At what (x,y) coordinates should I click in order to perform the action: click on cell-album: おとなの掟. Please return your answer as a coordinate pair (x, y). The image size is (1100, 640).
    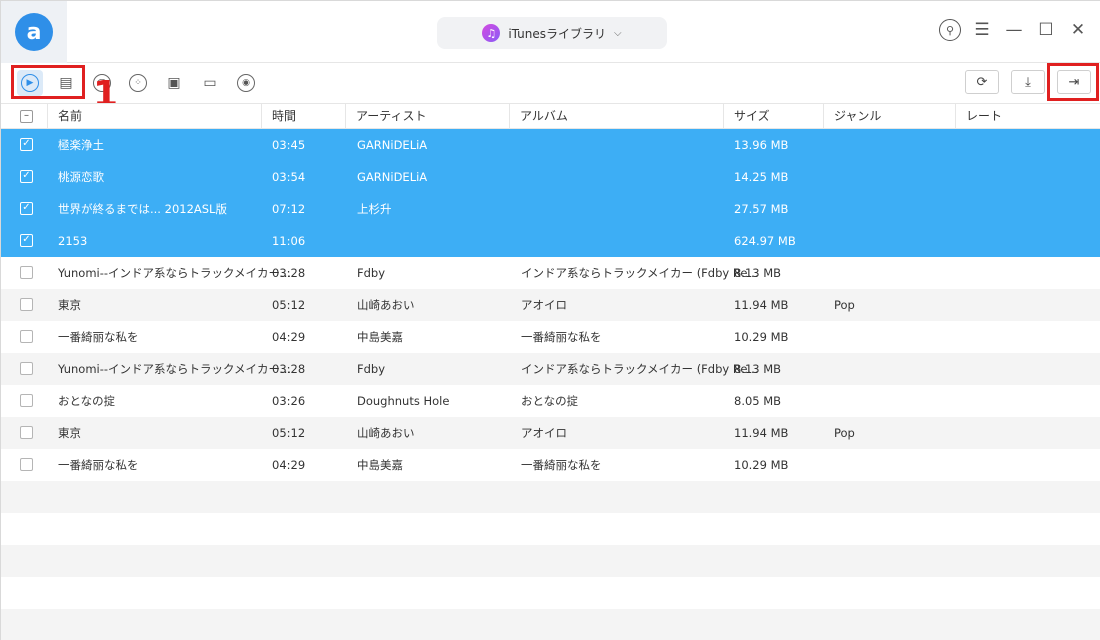
    Looking at the image, I should click on (550, 401).